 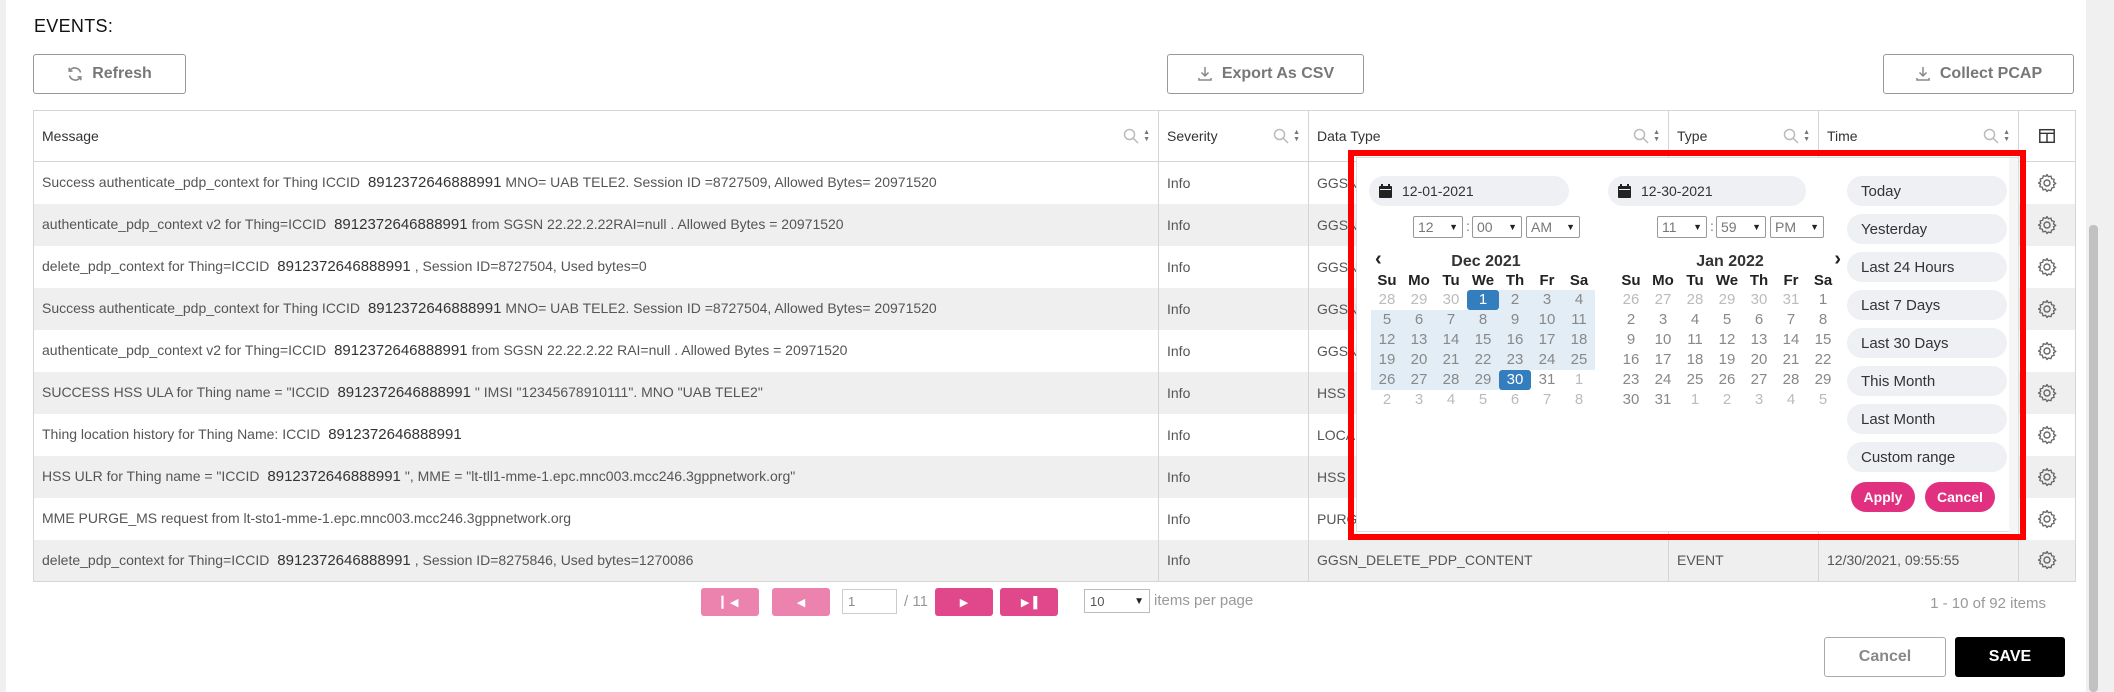 I want to click on start-minute-select: 00 ▼, so click(x=1497, y=227).